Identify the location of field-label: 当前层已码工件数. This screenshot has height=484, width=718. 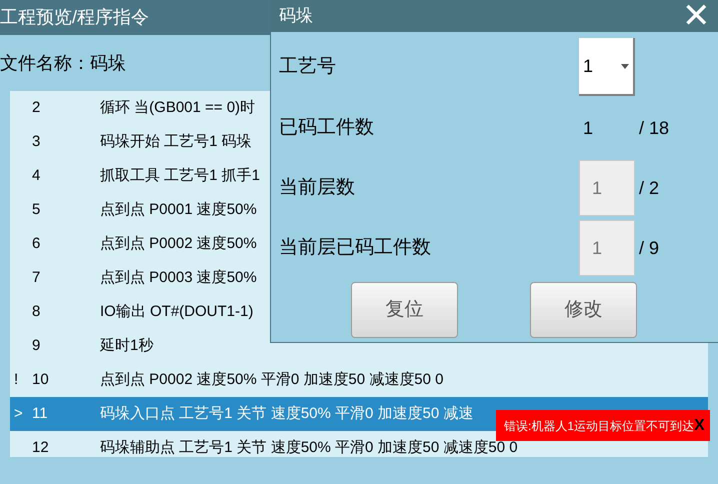
(355, 248).